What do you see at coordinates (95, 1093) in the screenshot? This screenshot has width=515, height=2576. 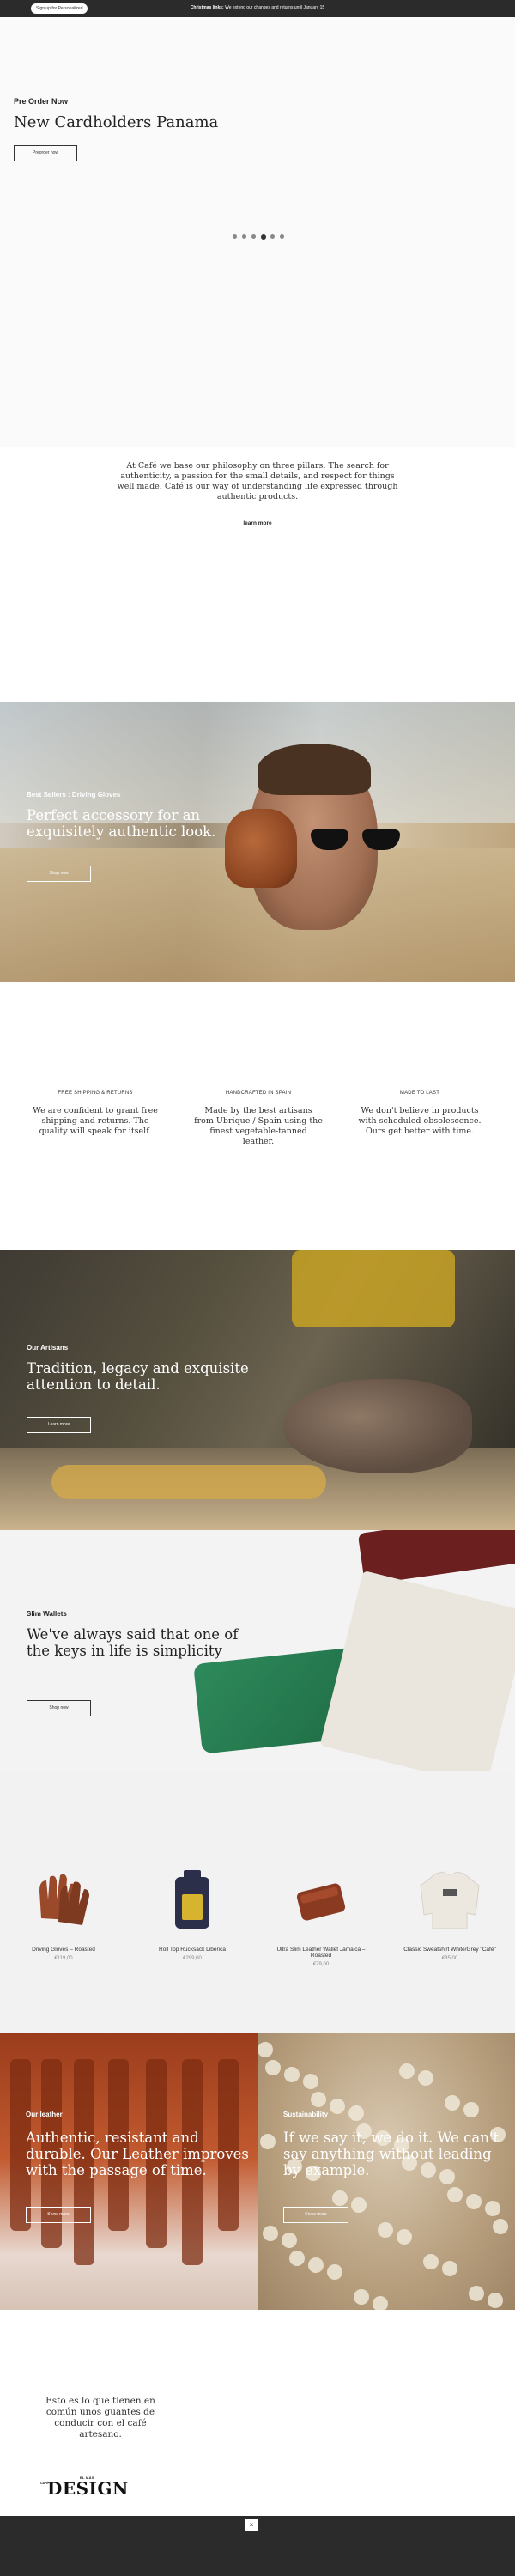 I see `feature-title: FREE SHIPPING & RETURNS` at bounding box center [95, 1093].